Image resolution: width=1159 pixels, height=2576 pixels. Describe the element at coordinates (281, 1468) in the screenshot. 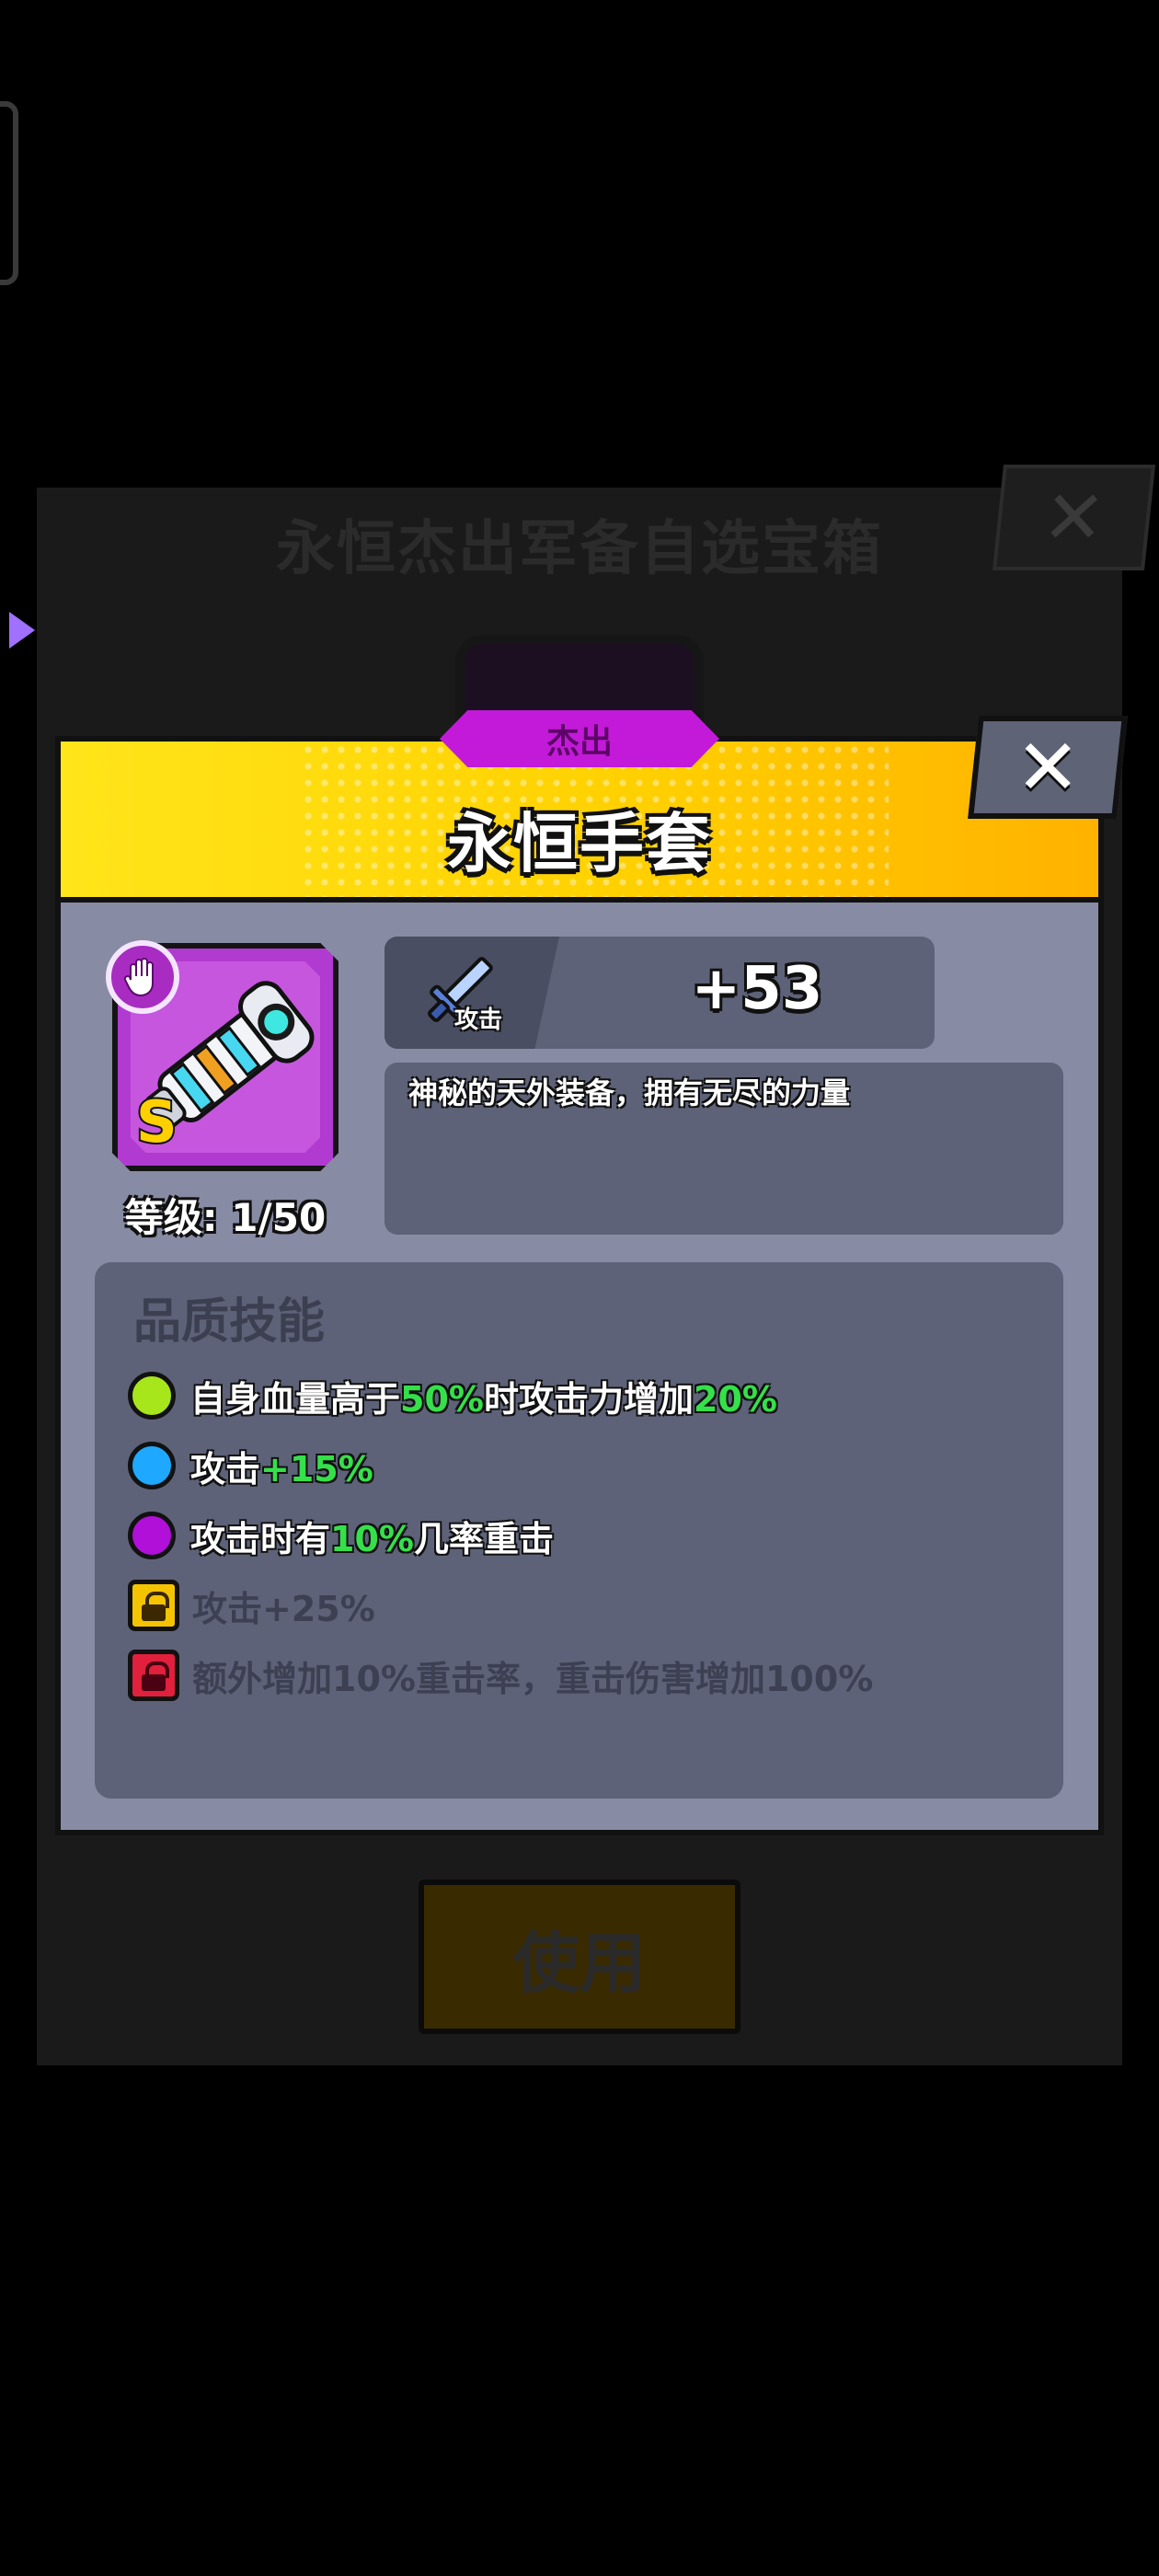

I see `skill-text: 攻击+15%` at that location.